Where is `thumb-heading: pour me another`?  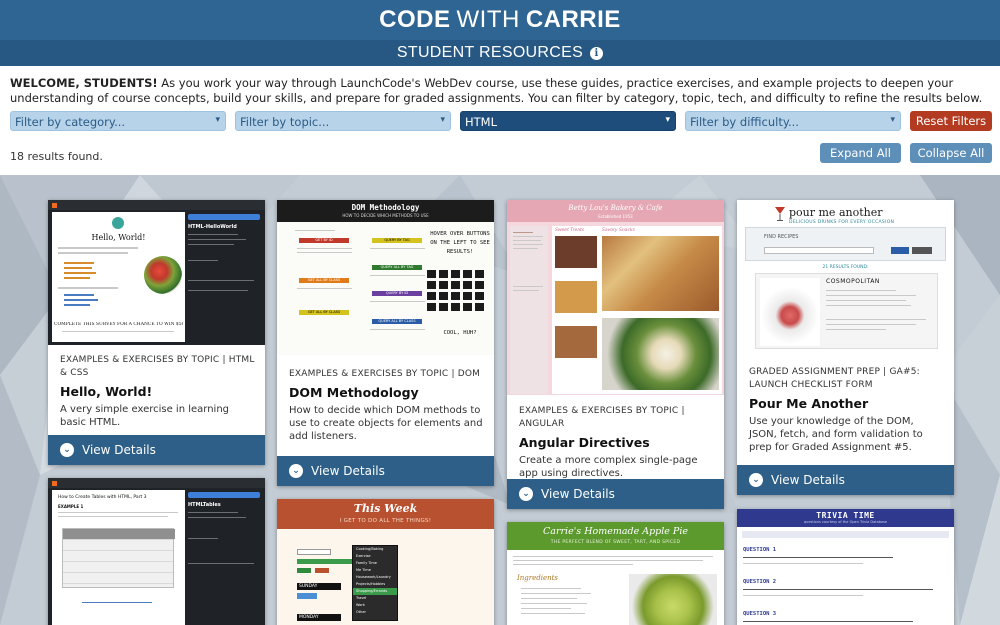 thumb-heading: pour me another is located at coordinates (836, 212).